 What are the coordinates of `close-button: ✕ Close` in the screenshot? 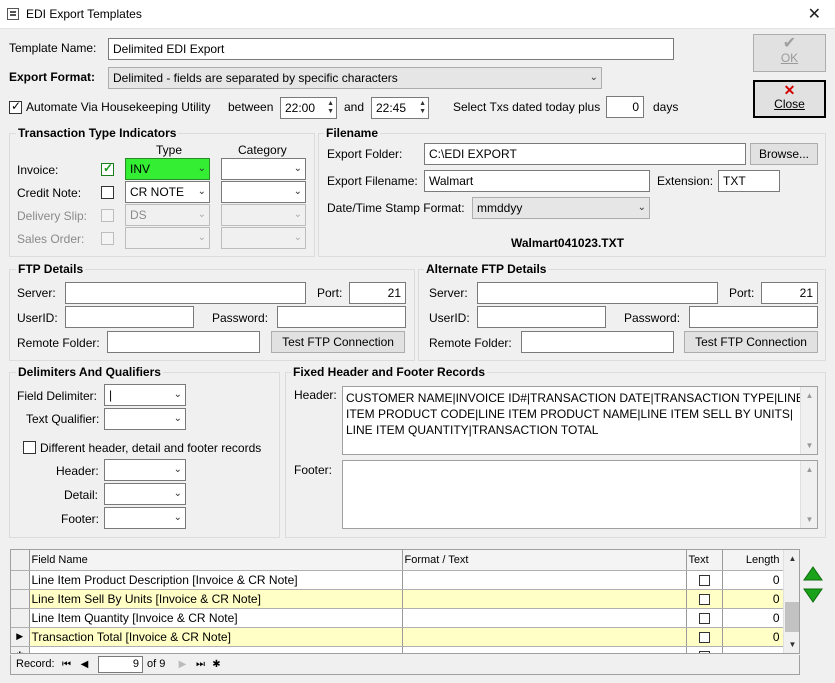 It's located at (789, 99).